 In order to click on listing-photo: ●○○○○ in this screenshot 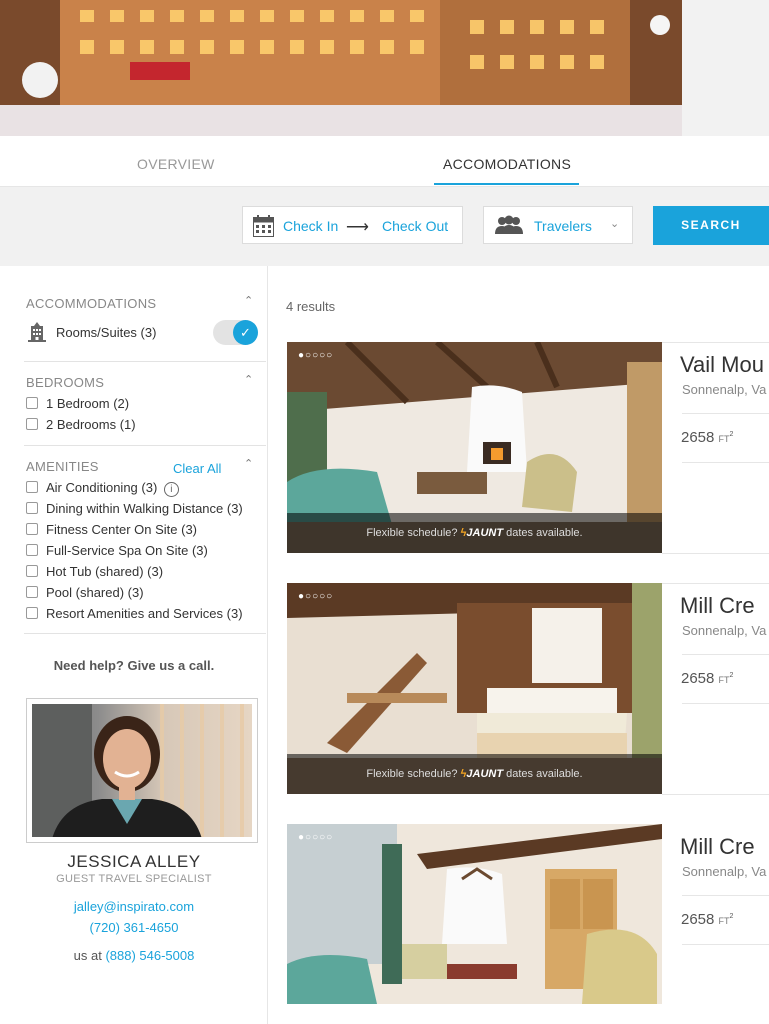, I will do `click(474, 914)`.